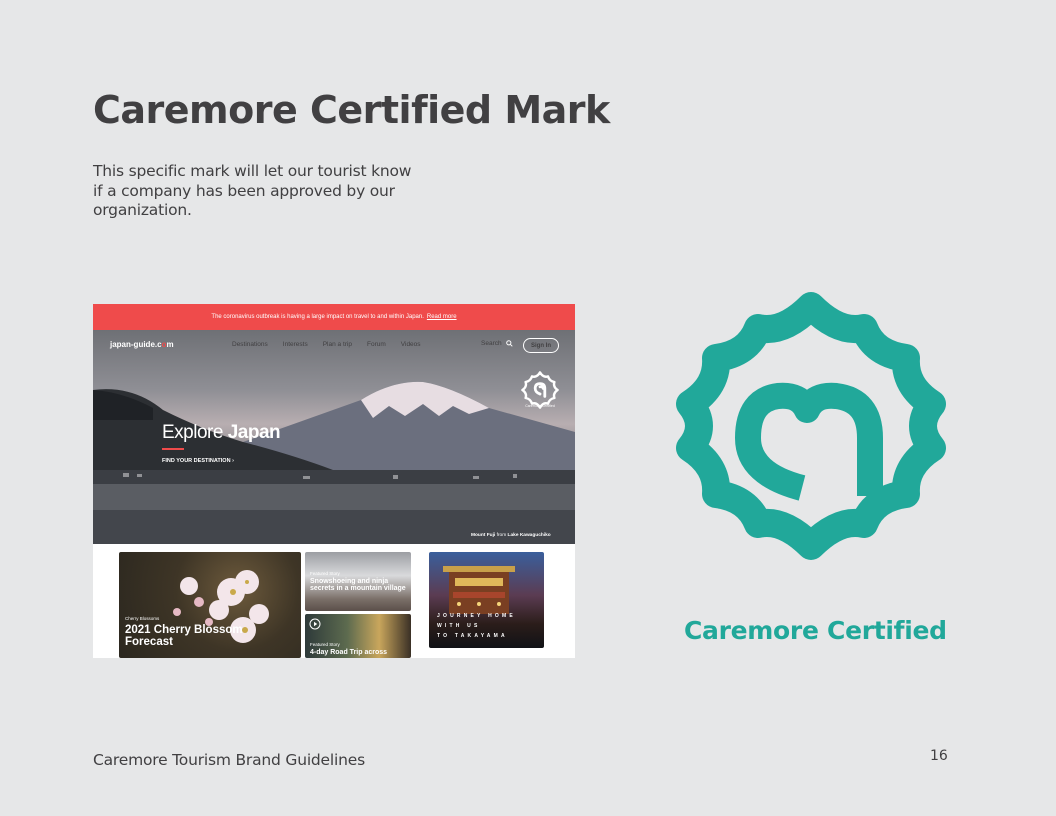 This screenshot has height=816, width=1056. I want to click on site-logo: japan-guide.com, so click(142, 344).